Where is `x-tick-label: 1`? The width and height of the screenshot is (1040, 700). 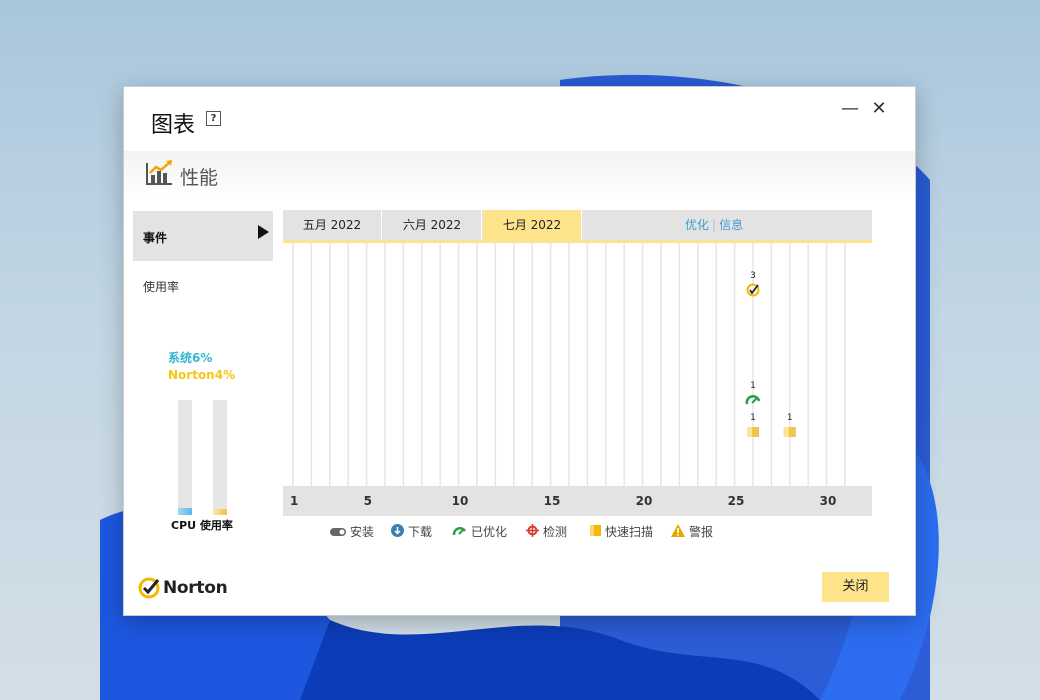
x-tick-label: 1 is located at coordinates (294, 501).